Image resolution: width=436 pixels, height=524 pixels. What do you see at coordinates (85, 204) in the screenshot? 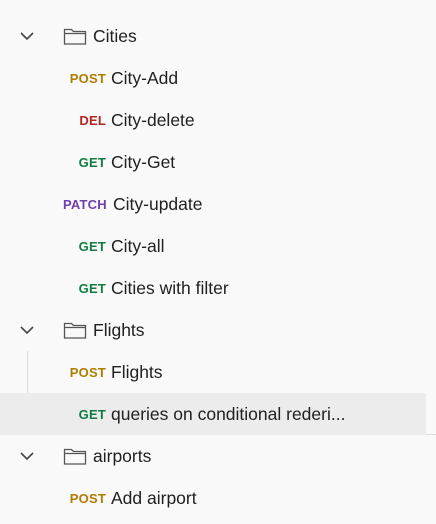
I see `method-badge: PATCH` at bounding box center [85, 204].